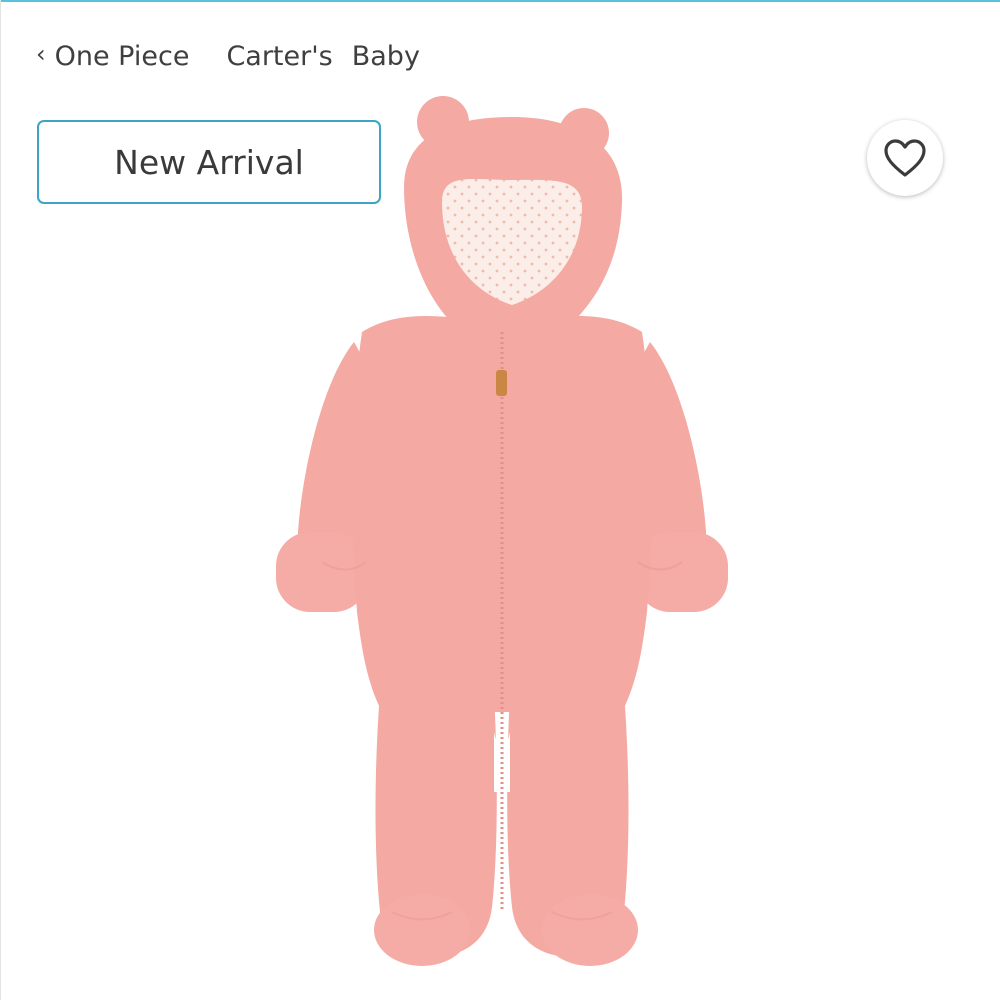  I want to click on breadcrumb: ‹ One Piece Carter's Baby, so click(228, 56).